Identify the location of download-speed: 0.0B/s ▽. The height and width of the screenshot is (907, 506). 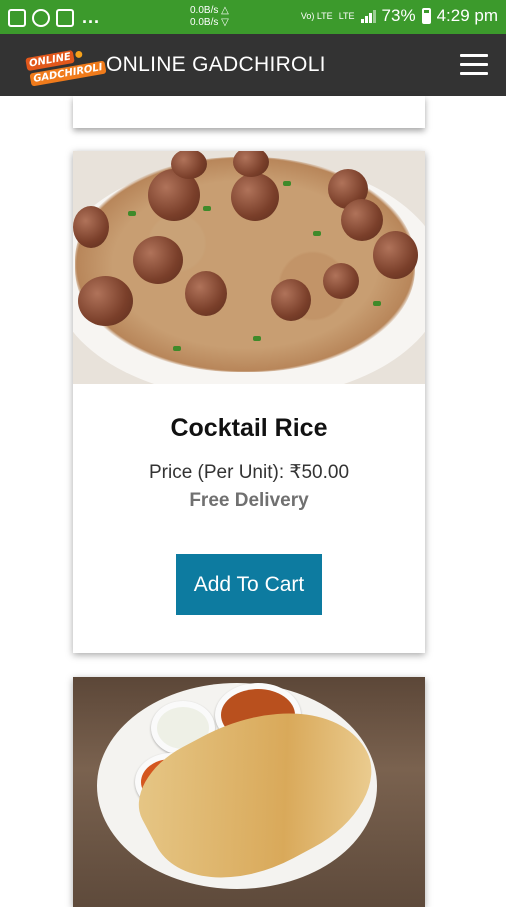
(209, 22).